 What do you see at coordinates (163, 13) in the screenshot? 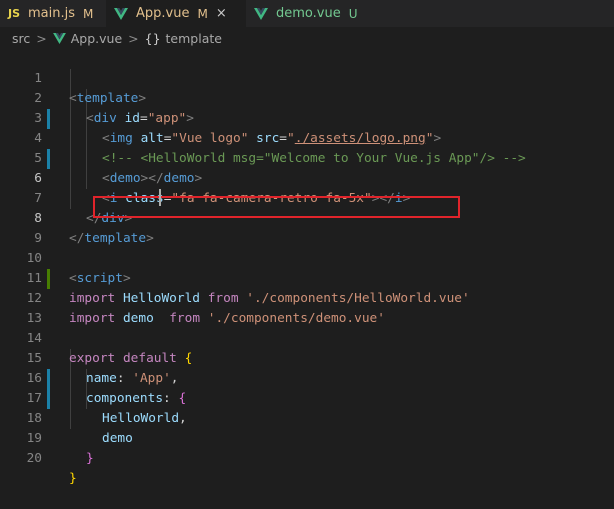
I see `tab-label: App.vue` at bounding box center [163, 13].